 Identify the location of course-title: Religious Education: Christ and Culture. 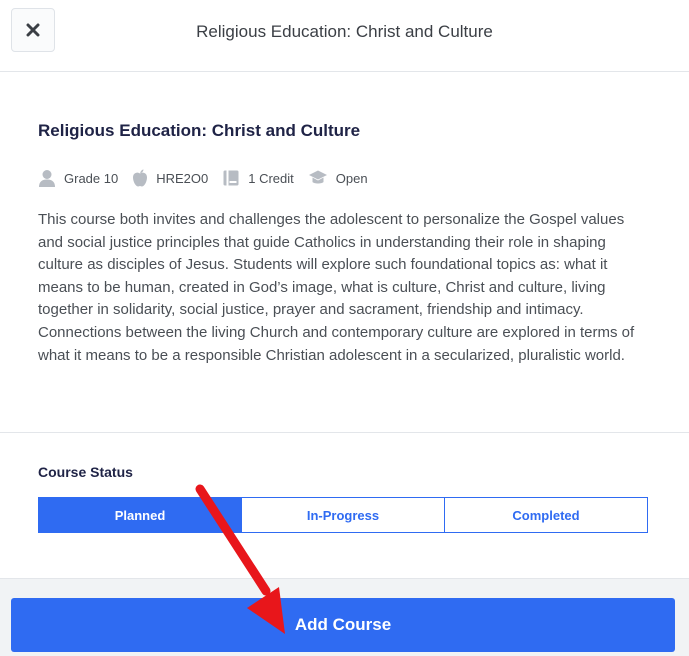
(199, 130).